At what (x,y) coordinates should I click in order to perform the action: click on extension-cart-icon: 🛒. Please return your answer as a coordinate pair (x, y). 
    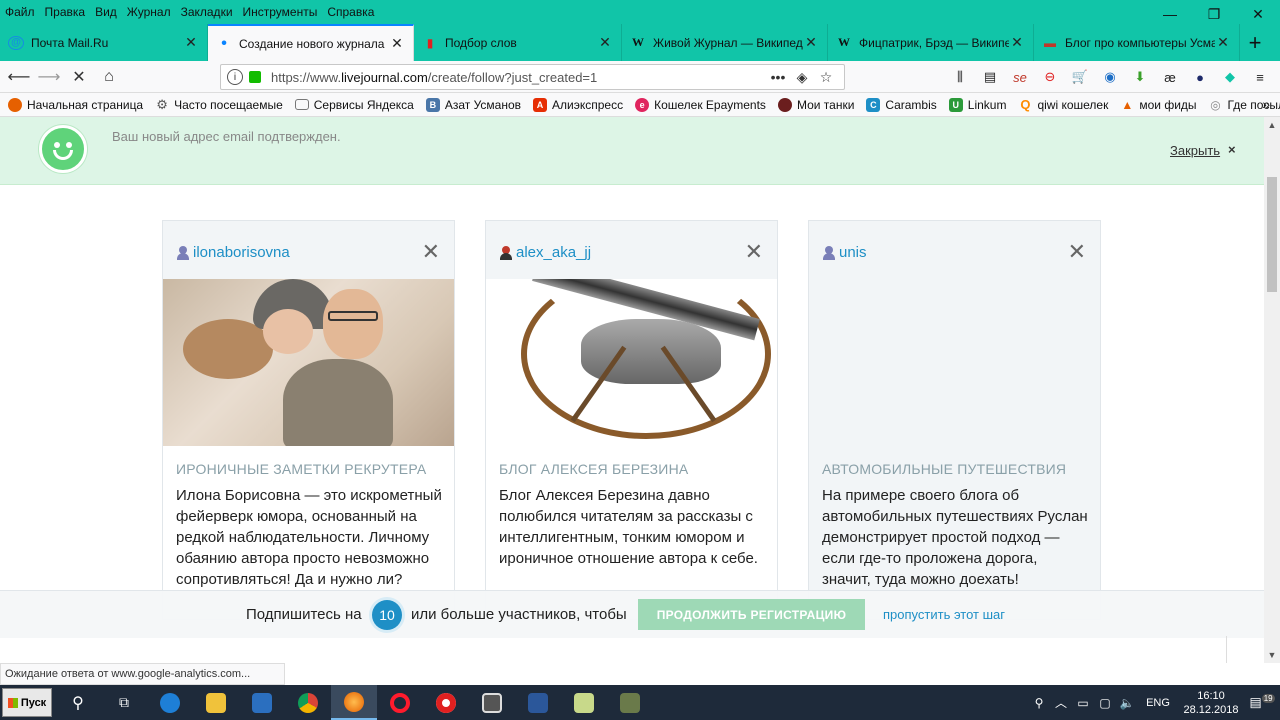
    Looking at the image, I should click on (1080, 77).